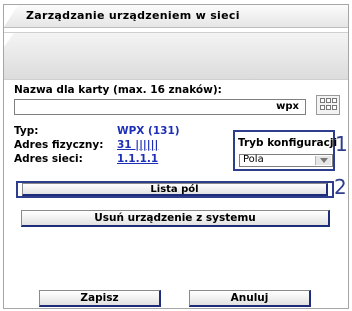 The height and width of the screenshot is (311, 352). Describe the element at coordinates (59, 145) in the screenshot. I see `physical-address-label: Adres fizyczny:` at that location.